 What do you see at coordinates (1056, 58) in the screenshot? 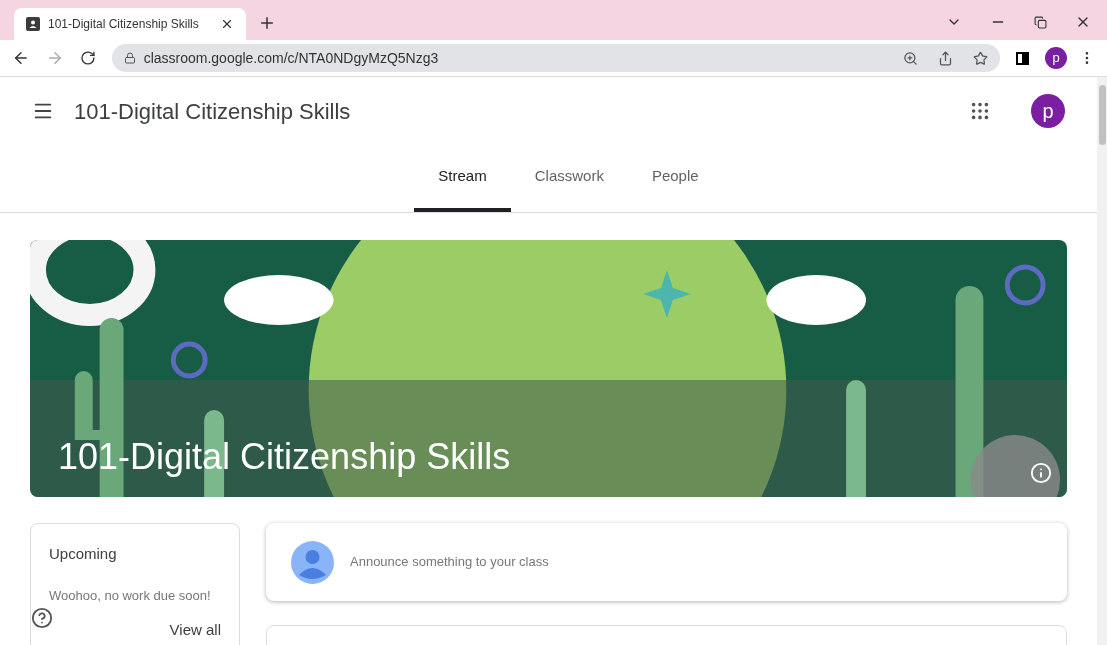
I see `profile-avatar: p` at bounding box center [1056, 58].